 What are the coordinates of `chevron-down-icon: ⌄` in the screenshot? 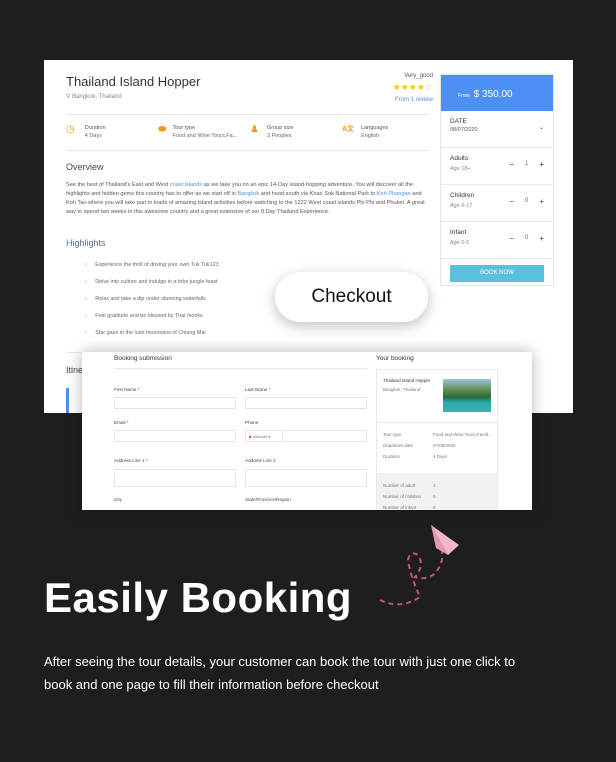 It's located at (541, 127).